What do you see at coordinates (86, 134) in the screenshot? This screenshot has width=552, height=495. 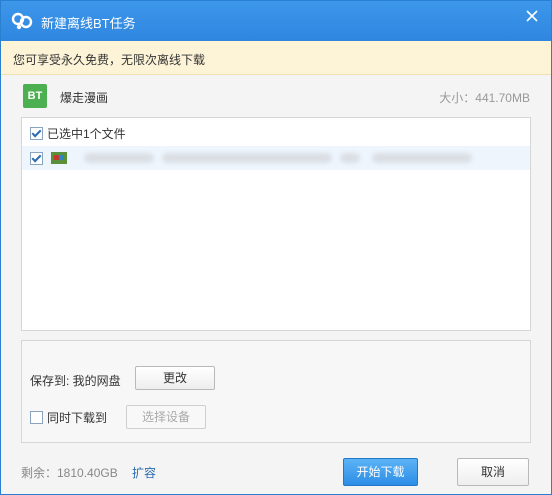 I see `select-all-label: 已选中1个文件` at bounding box center [86, 134].